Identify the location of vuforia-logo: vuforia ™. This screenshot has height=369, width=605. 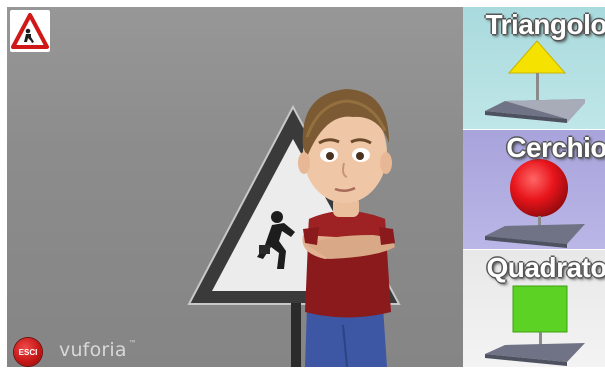
(98, 350).